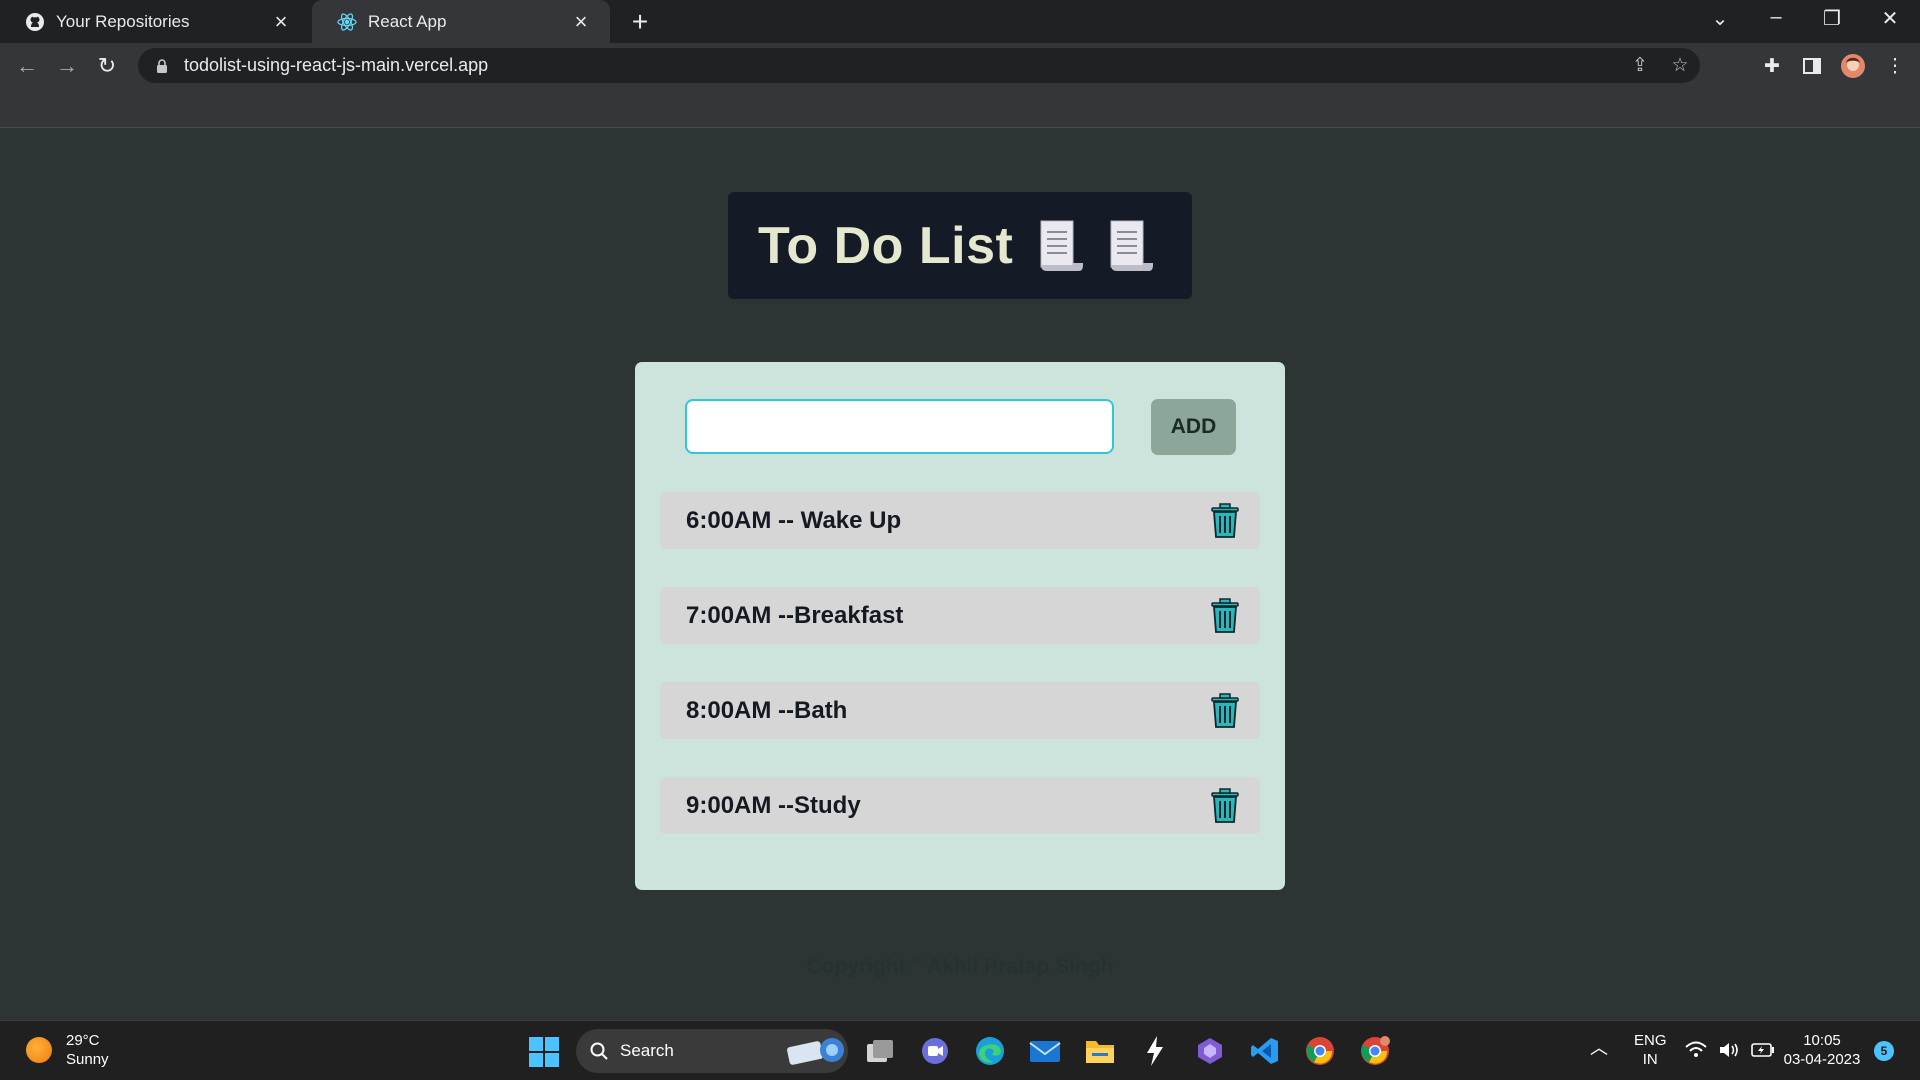  What do you see at coordinates (107, 66) in the screenshot?
I see `reload-icon: ↻` at bounding box center [107, 66].